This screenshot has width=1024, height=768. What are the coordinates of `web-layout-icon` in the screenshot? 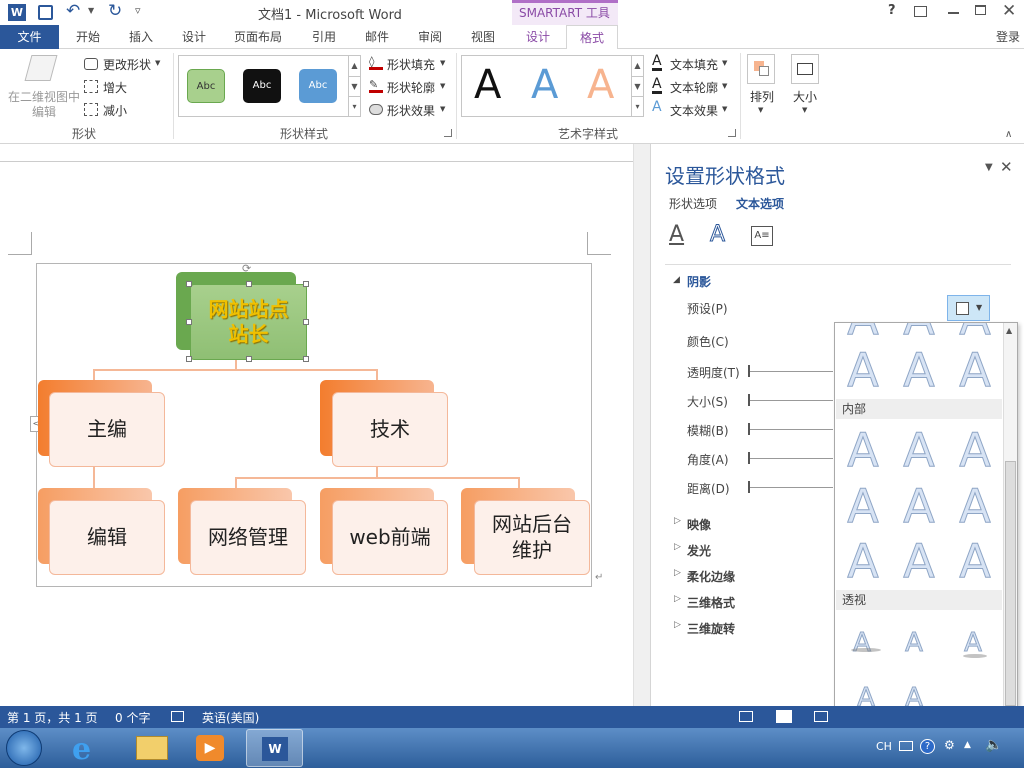 It's located at (821, 716).